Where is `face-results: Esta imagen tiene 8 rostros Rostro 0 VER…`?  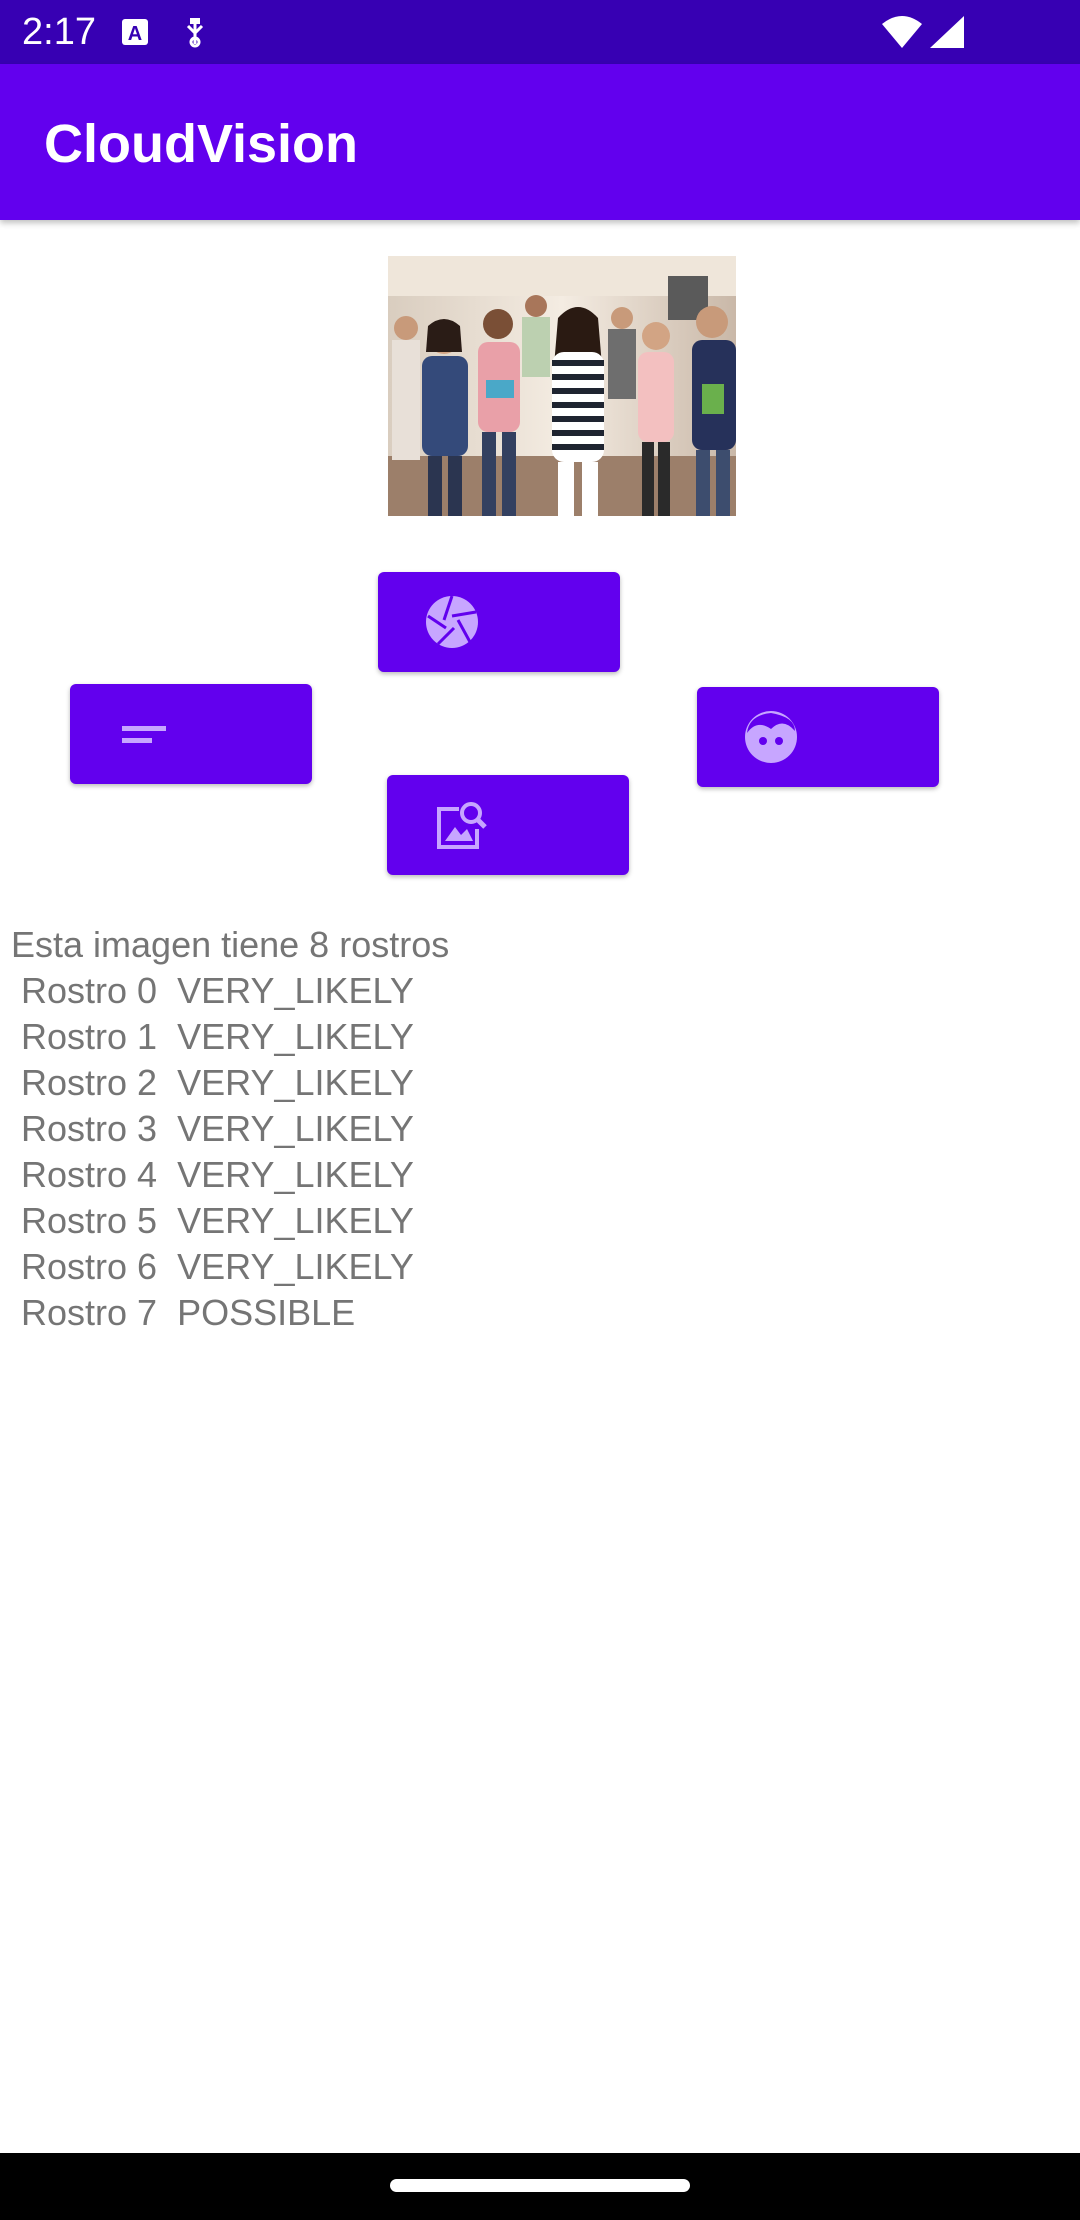
face-results: Esta imagen tiene 8 rostros Rostro 0 VER… is located at coordinates (230, 1129).